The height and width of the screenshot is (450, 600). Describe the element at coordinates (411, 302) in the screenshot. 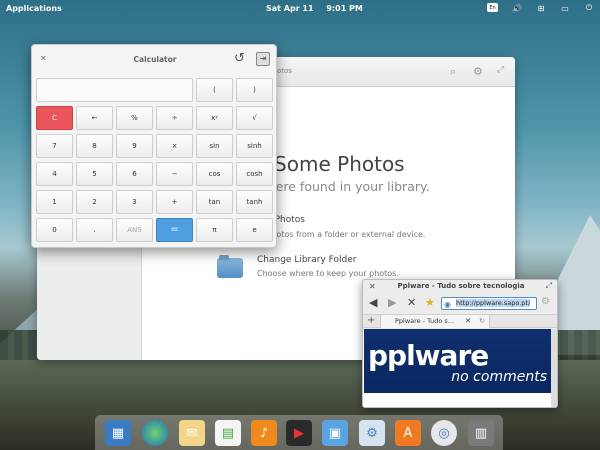

I see `stop-icon: ✕` at that location.